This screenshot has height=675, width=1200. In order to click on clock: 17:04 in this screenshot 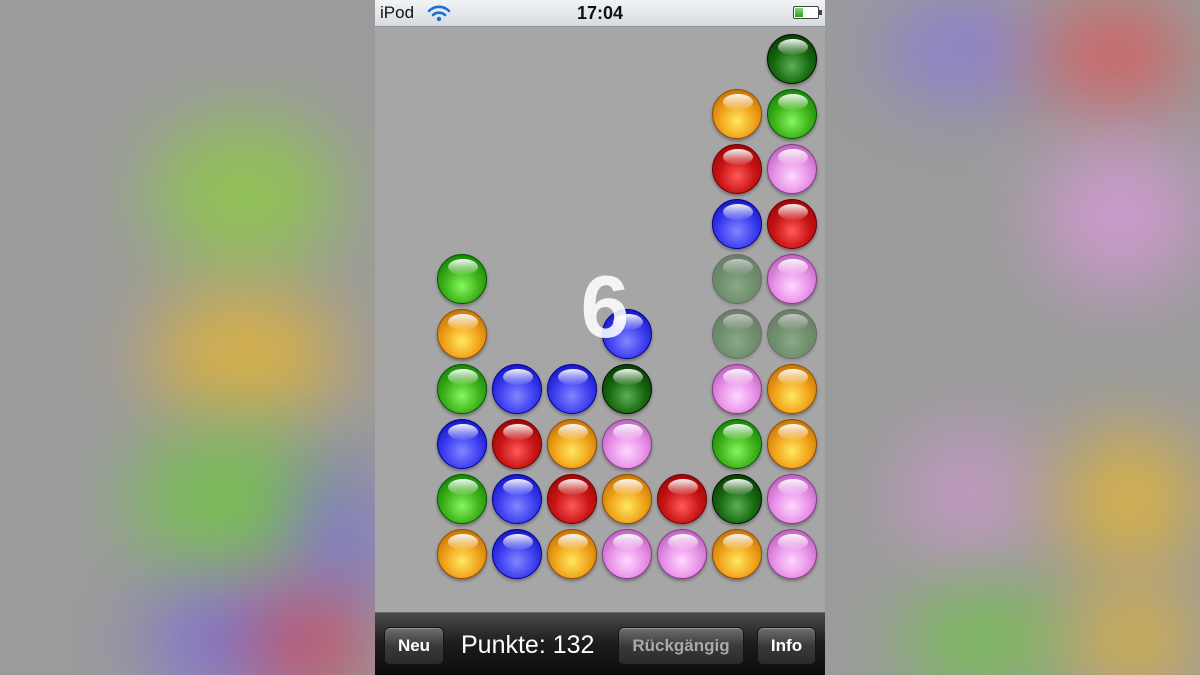, I will do `click(600, 13)`.